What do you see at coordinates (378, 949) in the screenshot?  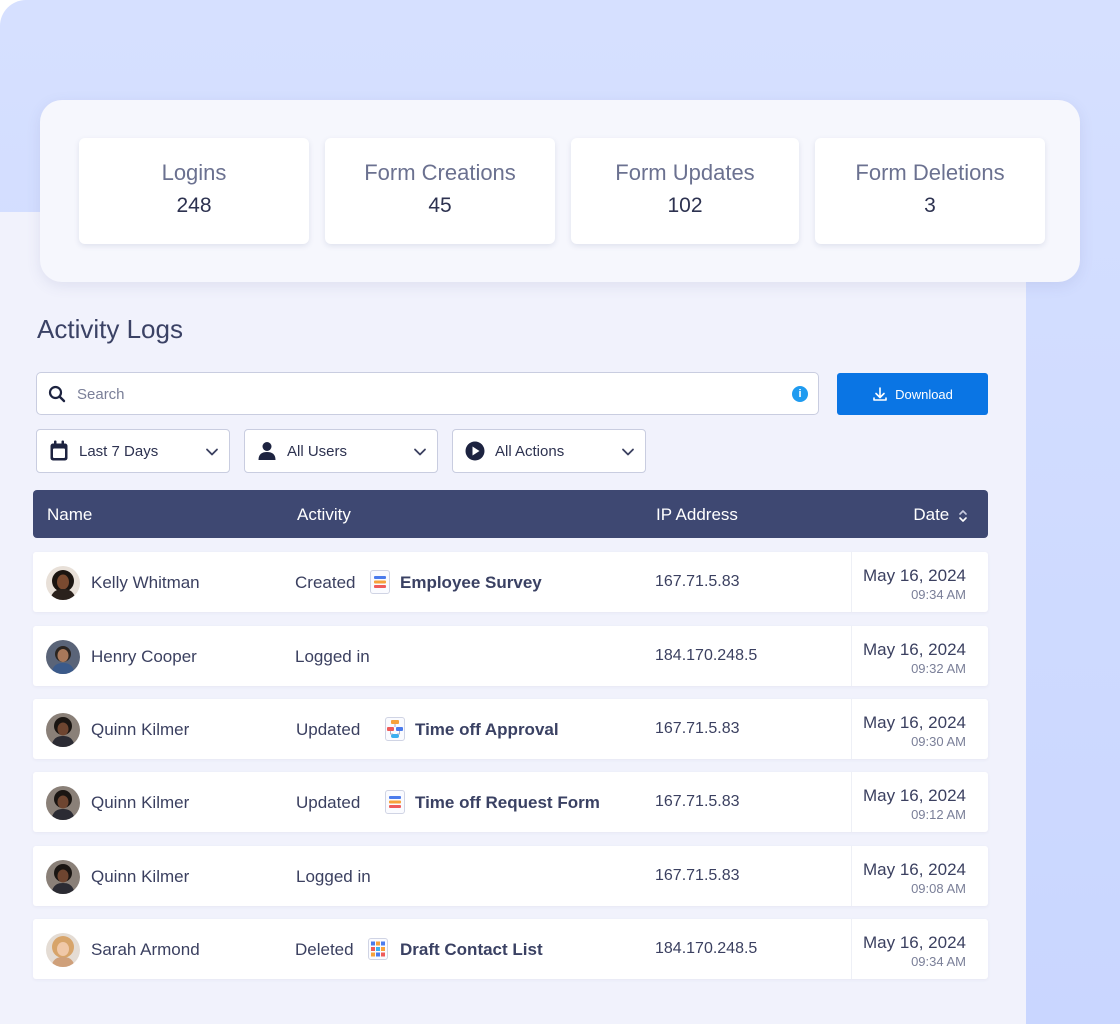 I see `table-icon` at bounding box center [378, 949].